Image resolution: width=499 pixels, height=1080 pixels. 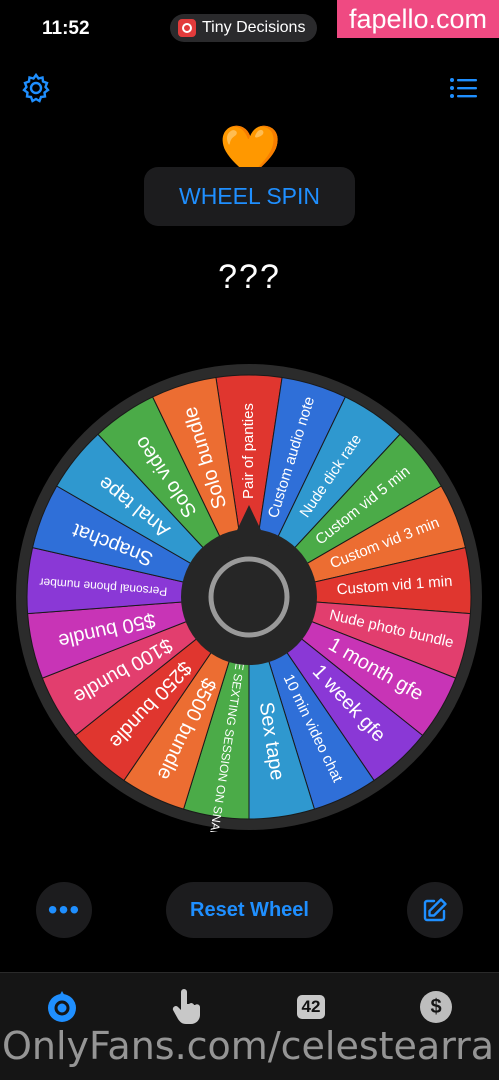 I want to click on count-badge: 42, so click(x=311, y=1007).